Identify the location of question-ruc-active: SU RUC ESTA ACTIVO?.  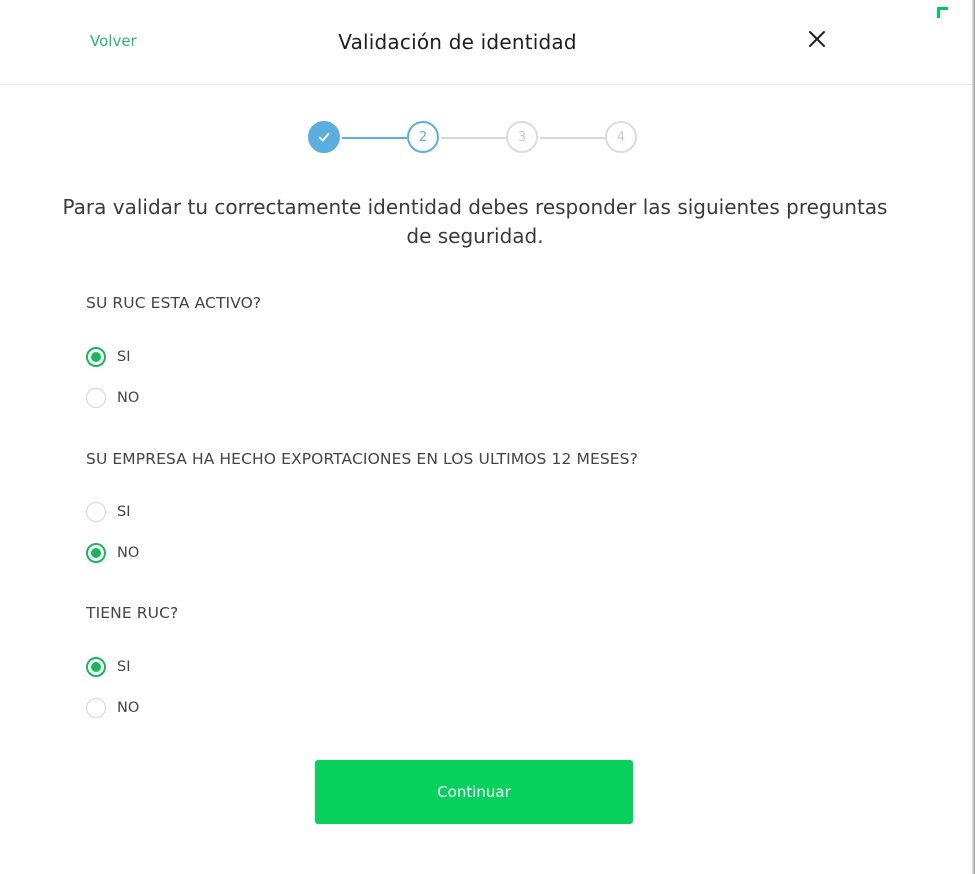
(174, 303).